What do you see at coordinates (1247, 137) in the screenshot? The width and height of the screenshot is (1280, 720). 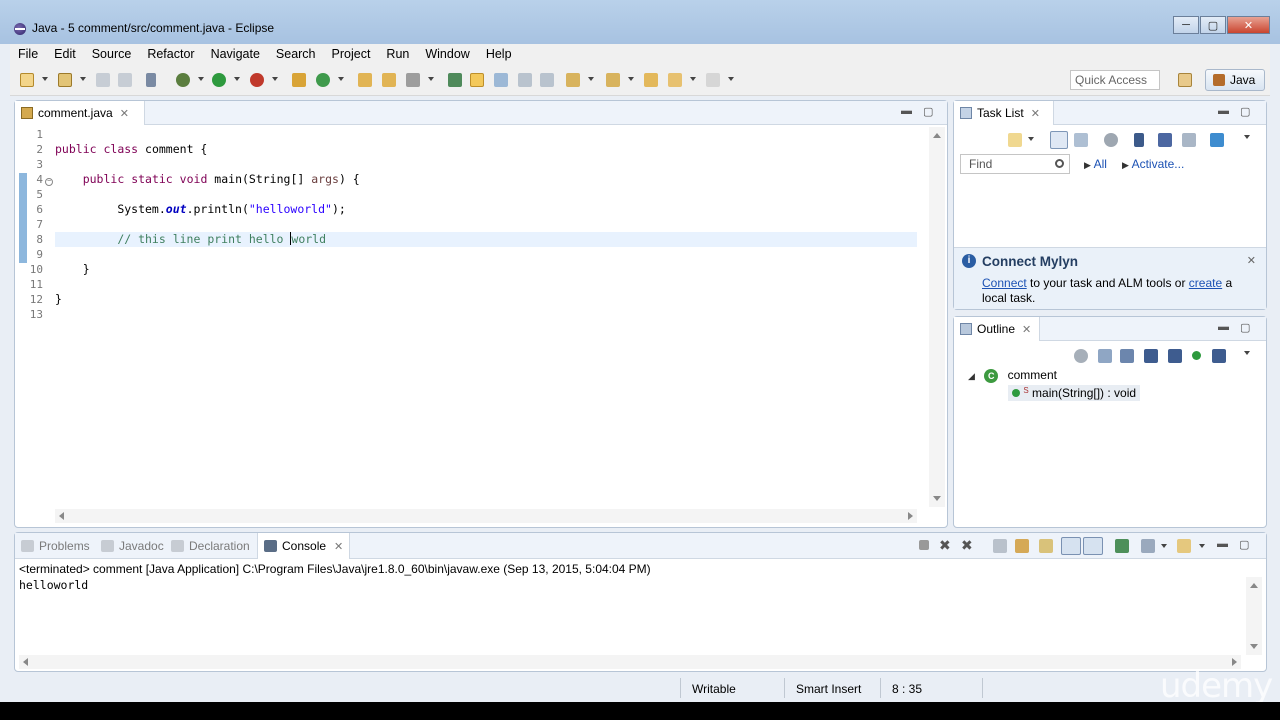 I see `view-menu-icon` at bounding box center [1247, 137].